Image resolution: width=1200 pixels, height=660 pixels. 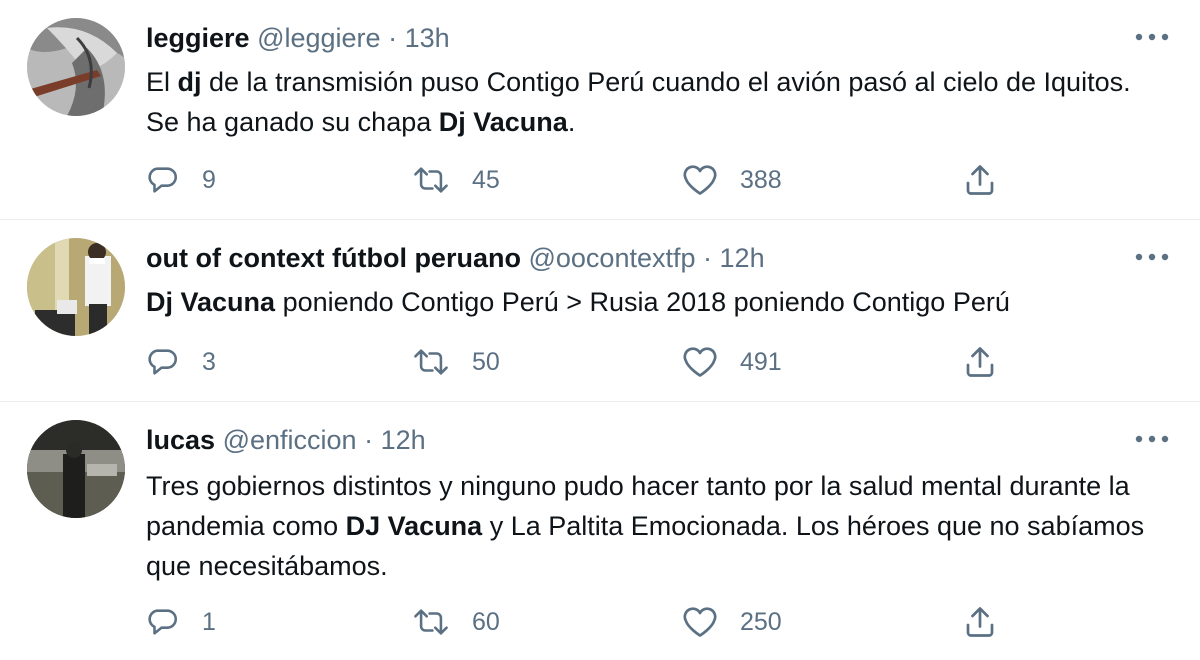 What do you see at coordinates (181, 622) in the screenshot?
I see `reply-button: 1` at bounding box center [181, 622].